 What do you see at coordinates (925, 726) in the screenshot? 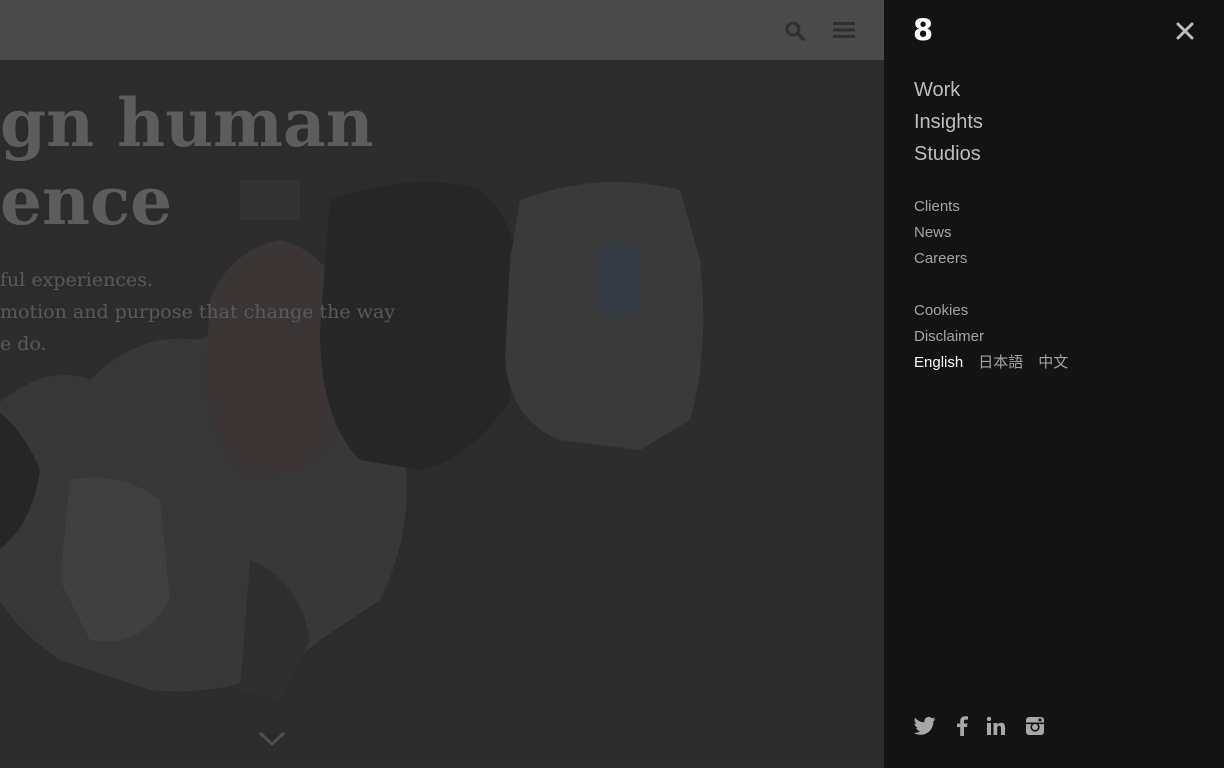
I see `twitter-icon` at bounding box center [925, 726].